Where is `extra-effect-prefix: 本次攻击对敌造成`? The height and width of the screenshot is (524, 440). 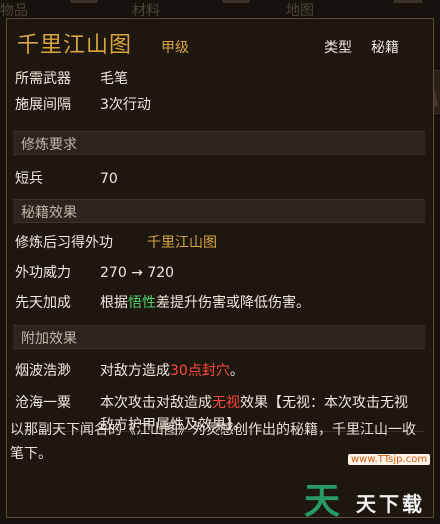 extra-effect-prefix: 本次攻击对敌造成 is located at coordinates (156, 403).